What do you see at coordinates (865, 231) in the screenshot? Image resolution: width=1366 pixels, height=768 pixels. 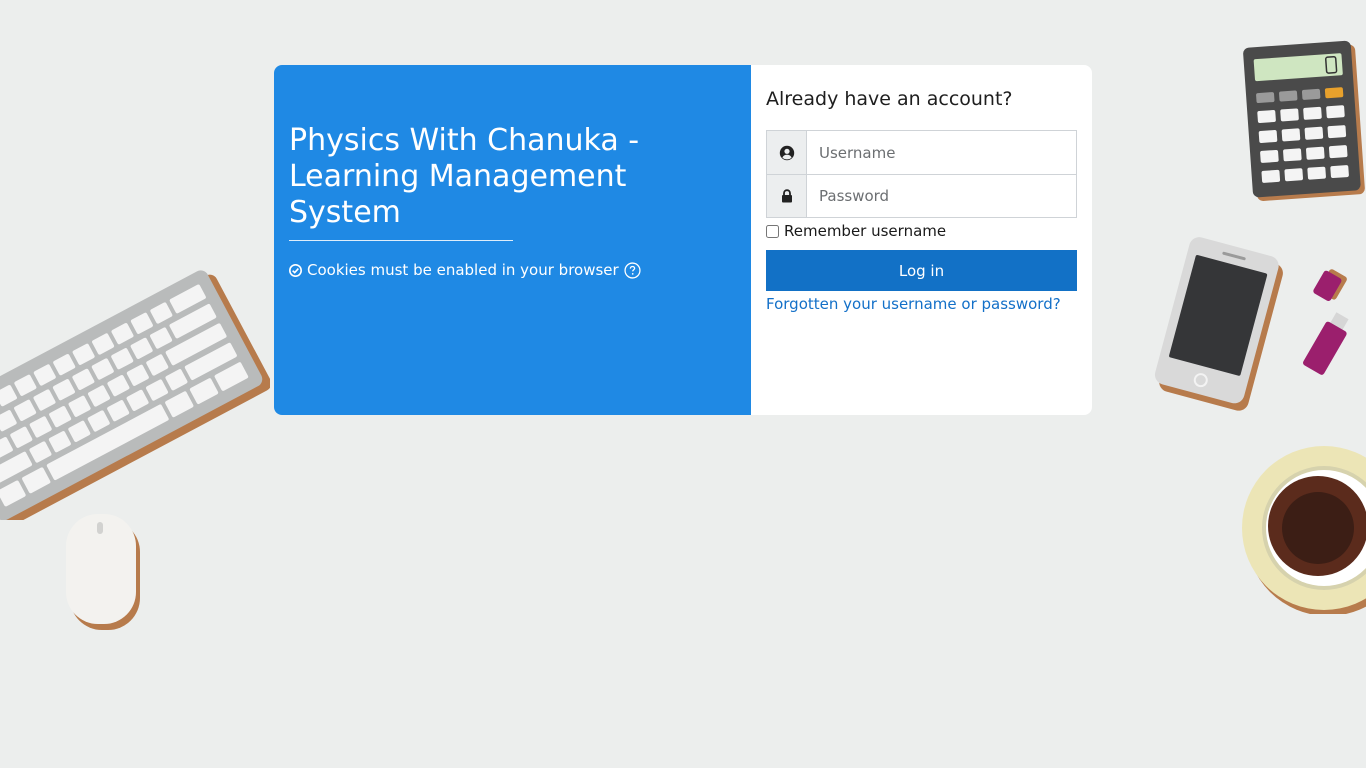 I see `remember-username-label: Remember username` at bounding box center [865, 231].